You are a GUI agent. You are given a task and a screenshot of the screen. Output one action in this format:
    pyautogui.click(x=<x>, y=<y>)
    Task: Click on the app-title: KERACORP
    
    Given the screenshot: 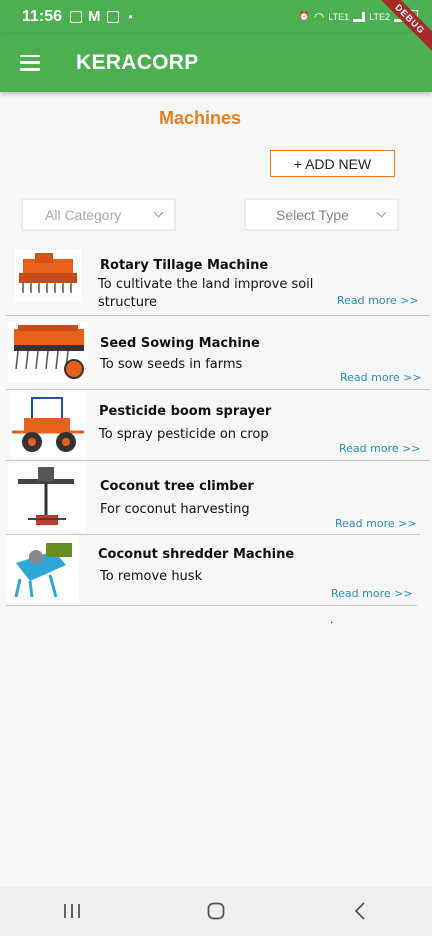 What is the action you would take?
    pyautogui.click(x=137, y=62)
    